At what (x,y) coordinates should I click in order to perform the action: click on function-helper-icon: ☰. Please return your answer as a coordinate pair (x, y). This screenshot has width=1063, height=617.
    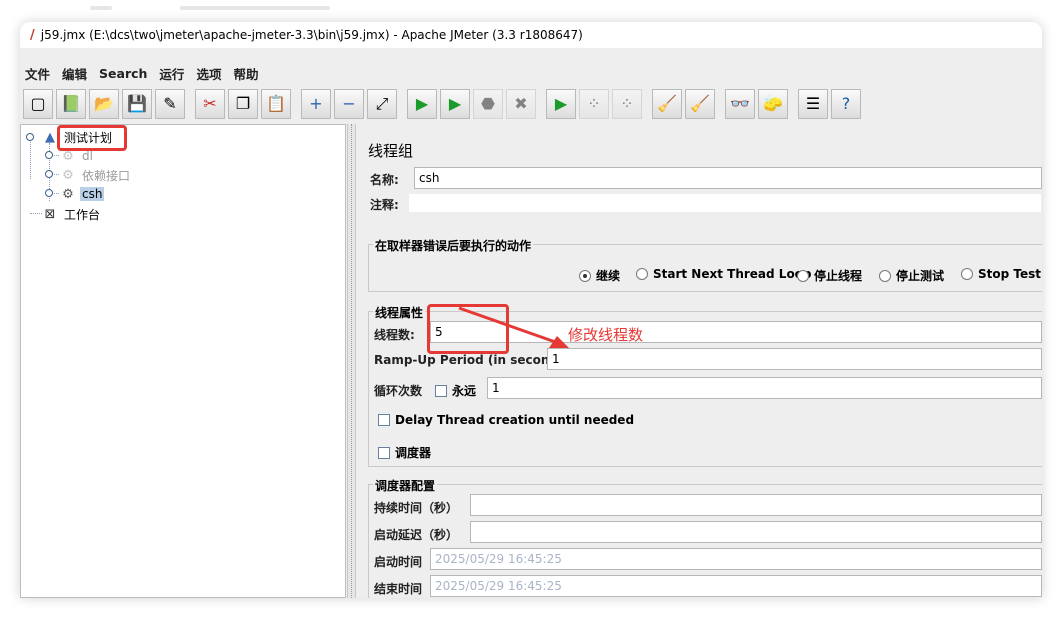
    Looking at the image, I should click on (813, 103).